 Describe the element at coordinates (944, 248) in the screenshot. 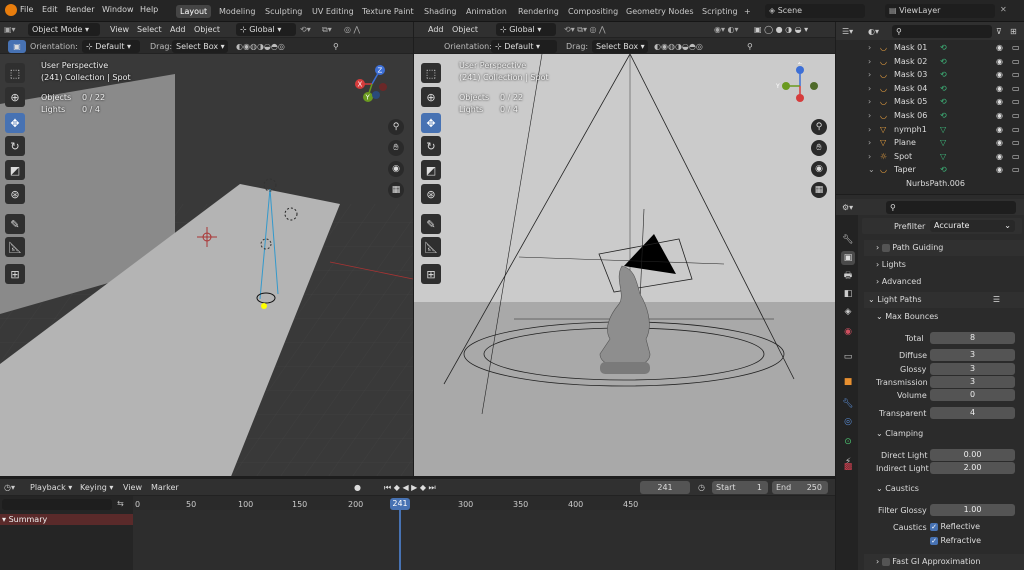

I see `path-guiding-panel: › Path Guiding` at that location.